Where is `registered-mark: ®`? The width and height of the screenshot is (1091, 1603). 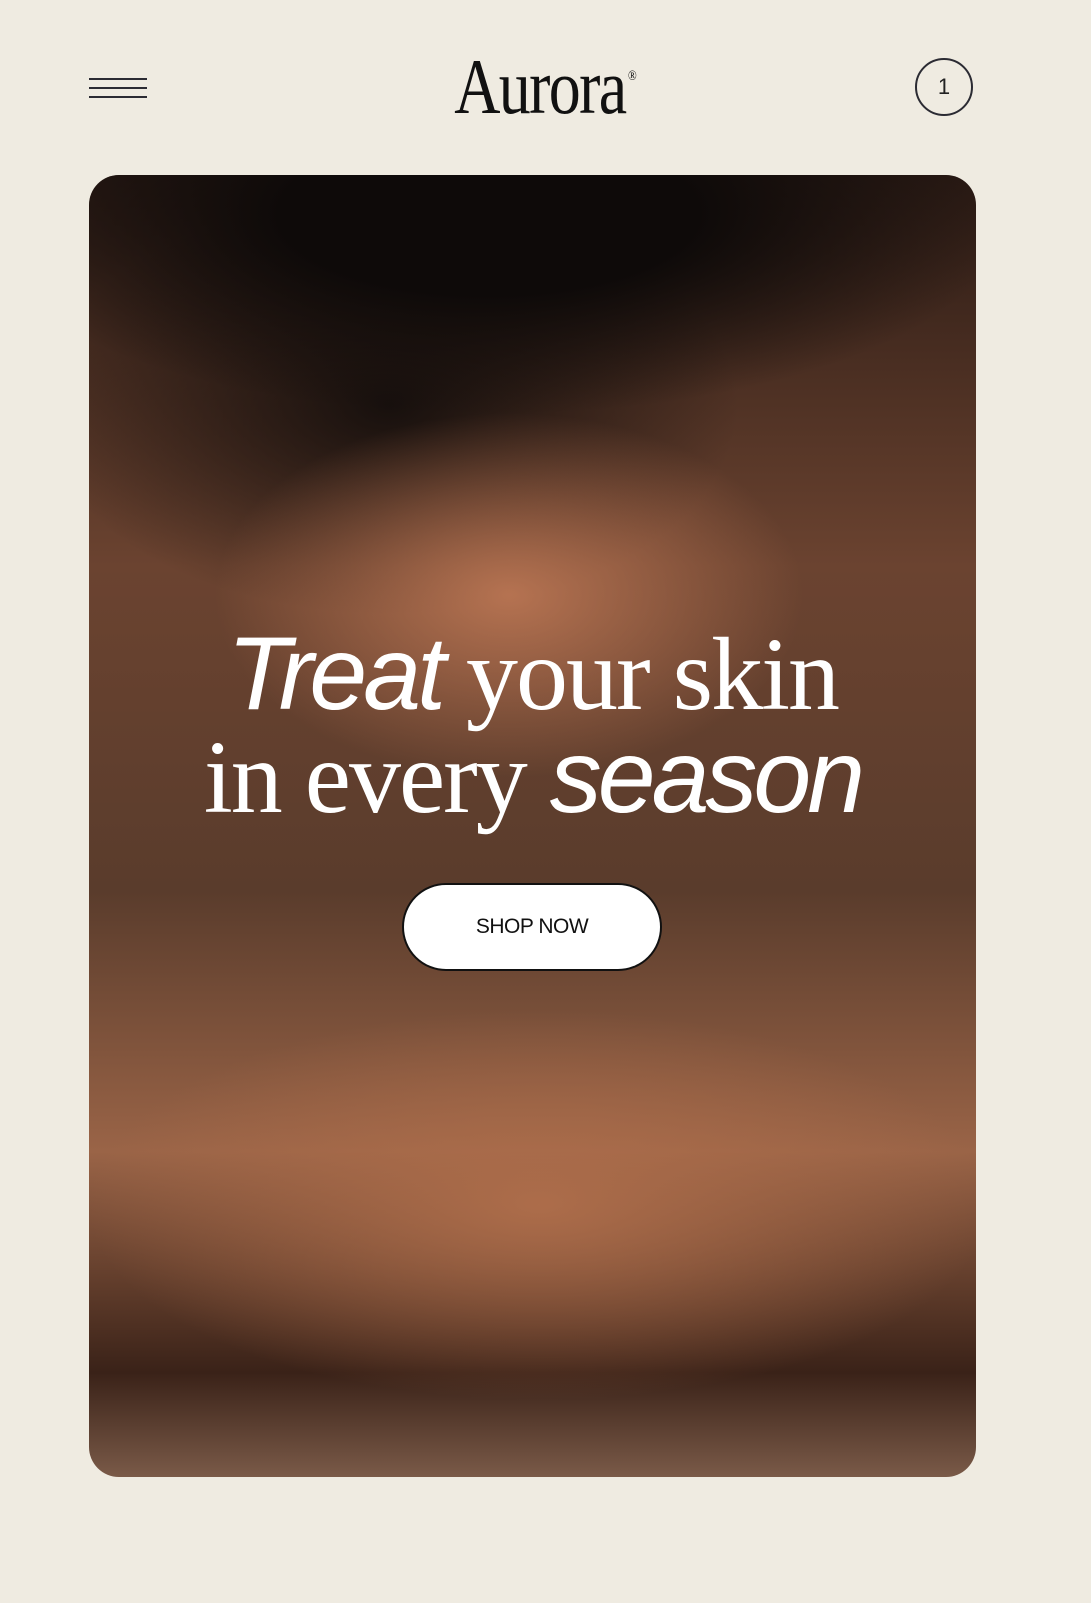
registered-mark: ® is located at coordinates (632, 76).